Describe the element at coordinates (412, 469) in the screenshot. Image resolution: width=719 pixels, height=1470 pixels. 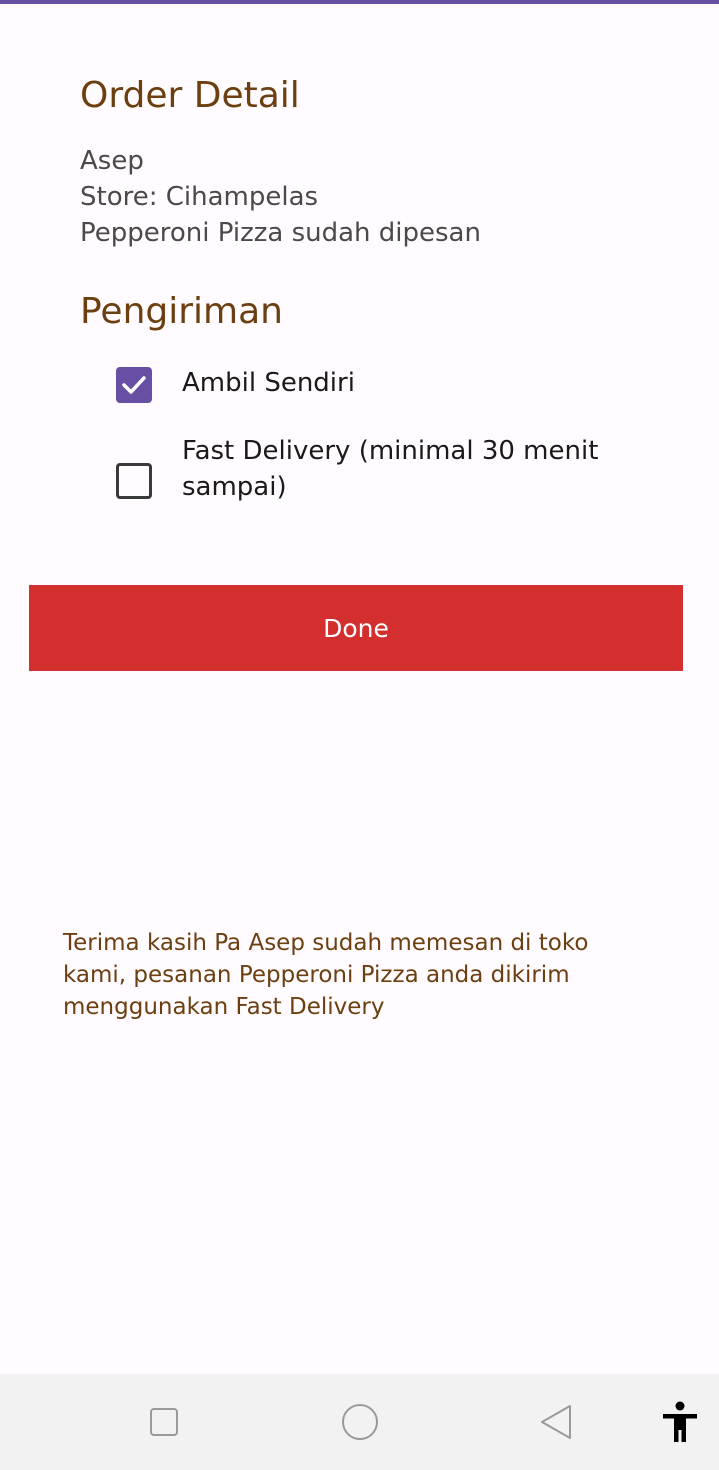
I see `fast-delivery-label: Fast Delivery (minimal 30 menit sampai)` at that location.